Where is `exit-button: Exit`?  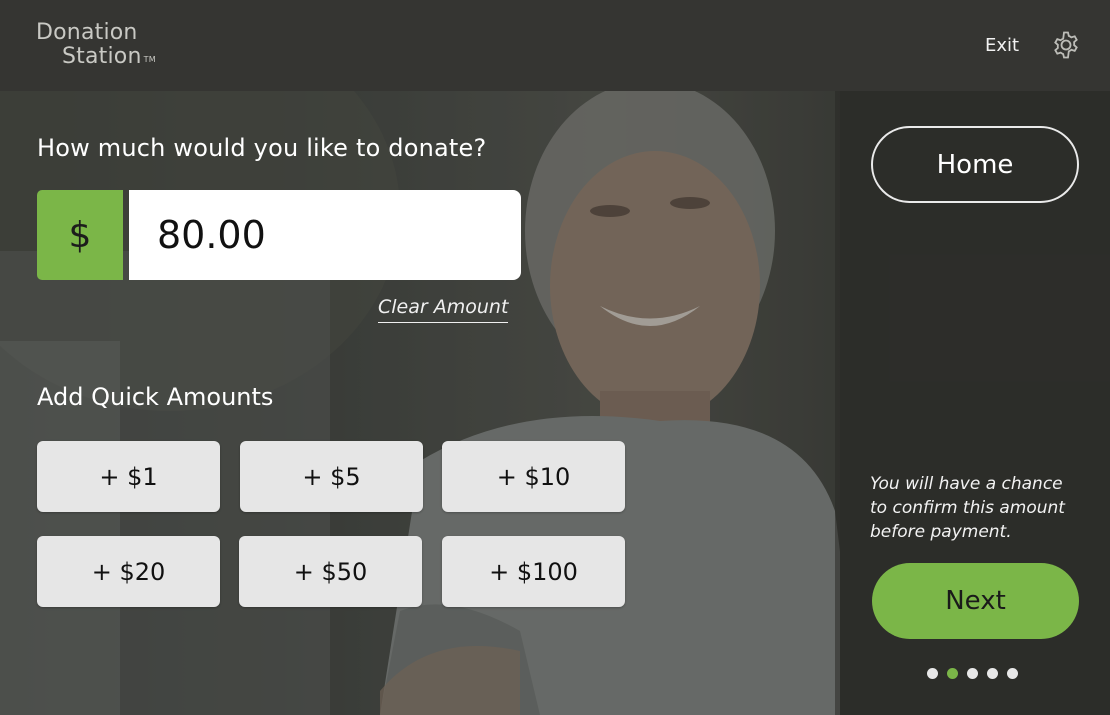 exit-button: Exit is located at coordinates (1002, 45).